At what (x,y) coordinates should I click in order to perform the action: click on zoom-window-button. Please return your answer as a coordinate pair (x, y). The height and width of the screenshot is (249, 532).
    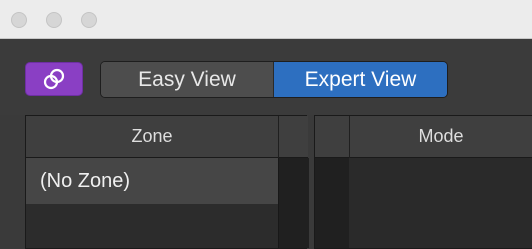
    Looking at the image, I should click on (89, 20).